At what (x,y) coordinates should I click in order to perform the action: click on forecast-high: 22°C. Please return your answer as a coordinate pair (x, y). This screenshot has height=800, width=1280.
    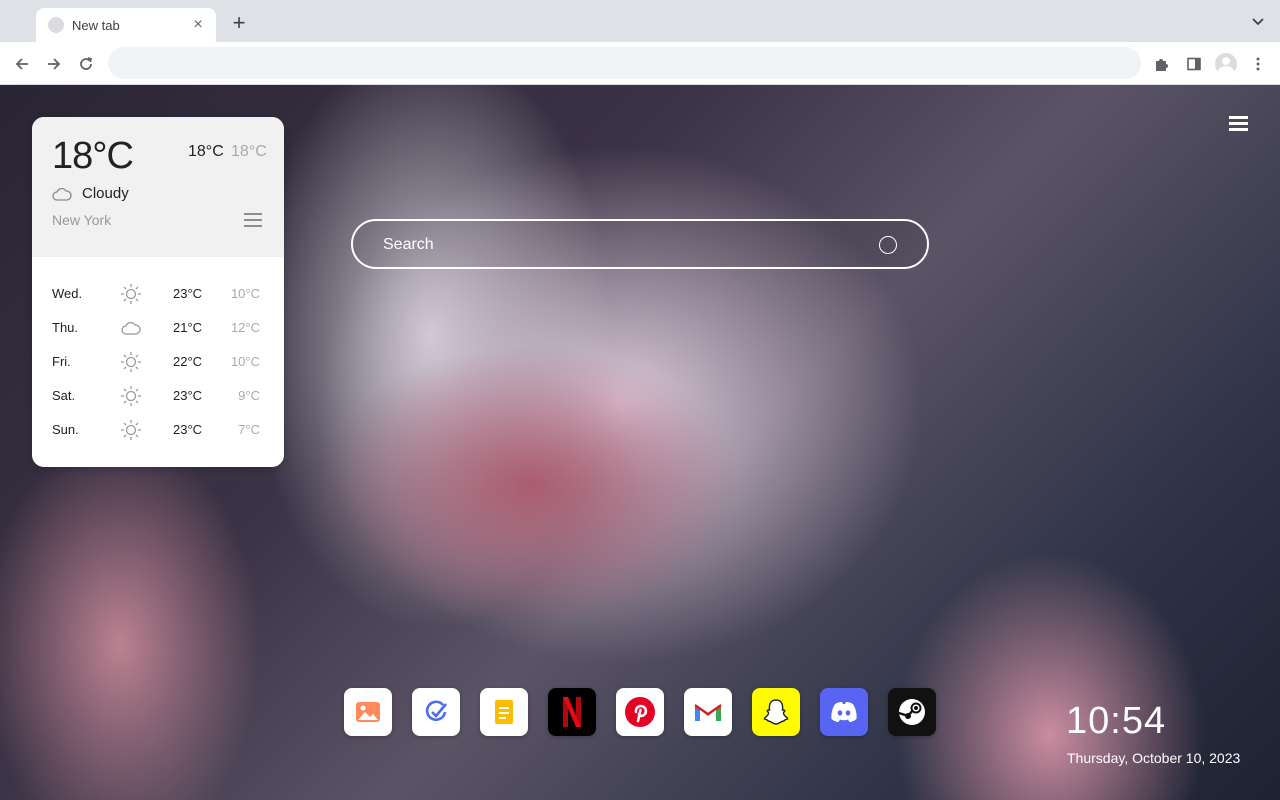
    Looking at the image, I should click on (188, 361).